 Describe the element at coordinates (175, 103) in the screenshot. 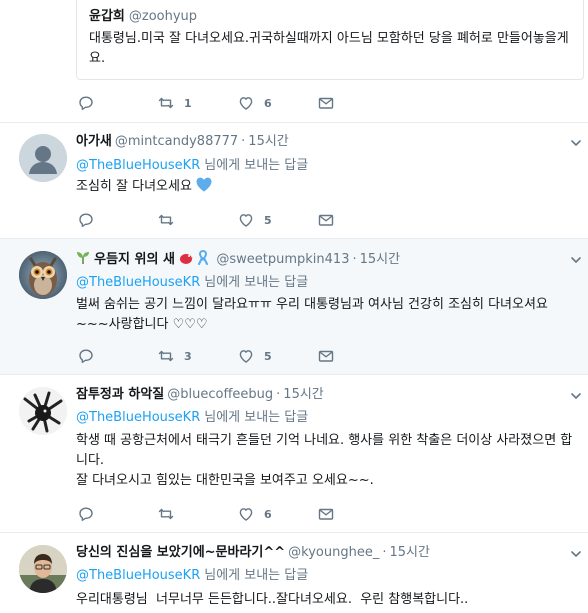

I see `retweet-button: 1` at that location.